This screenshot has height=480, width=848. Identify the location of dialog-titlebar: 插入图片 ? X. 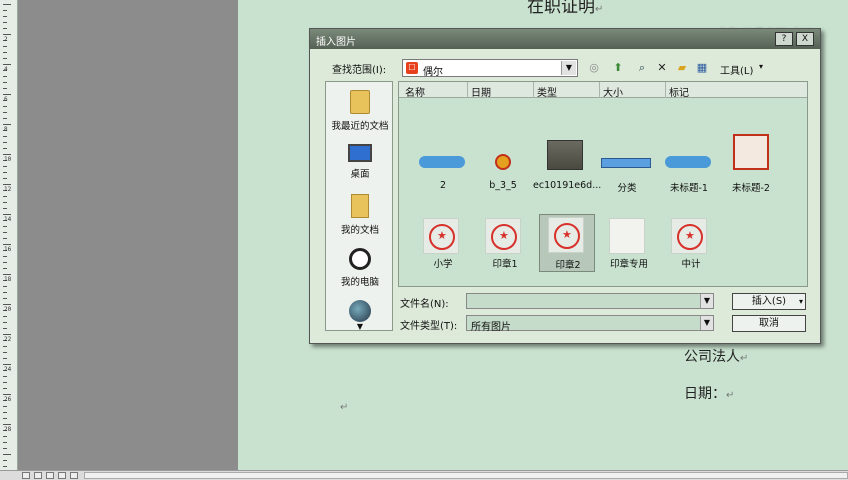
(565, 39).